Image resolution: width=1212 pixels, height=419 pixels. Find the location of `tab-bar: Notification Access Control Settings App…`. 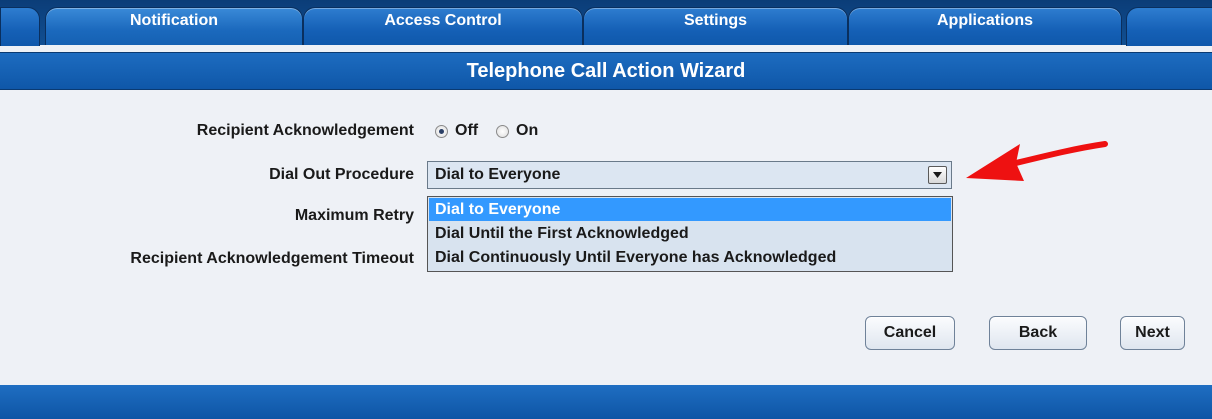

tab-bar: Notification Access Control Settings App… is located at coordinates (606, 23).